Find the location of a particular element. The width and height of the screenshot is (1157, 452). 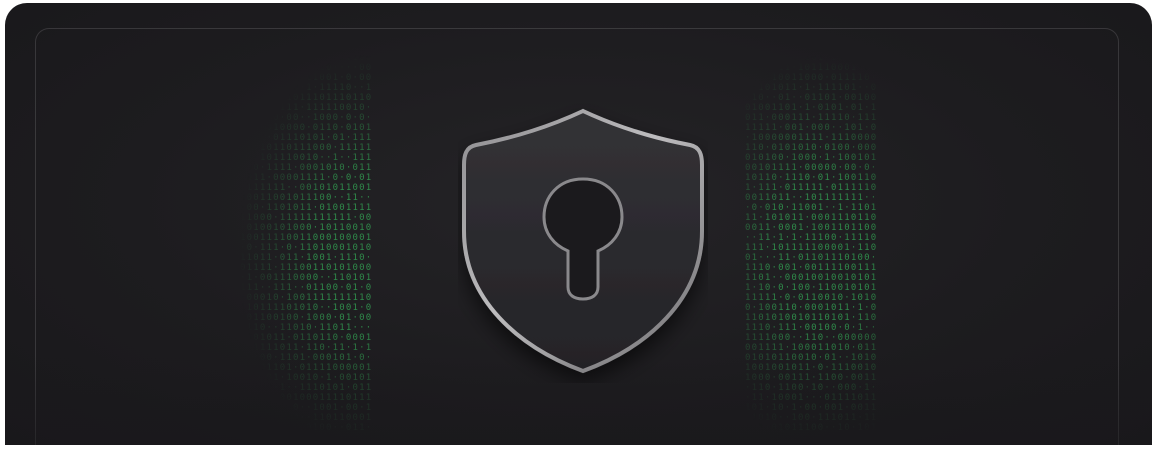

shield-icon is located at coordinates (583, 243).